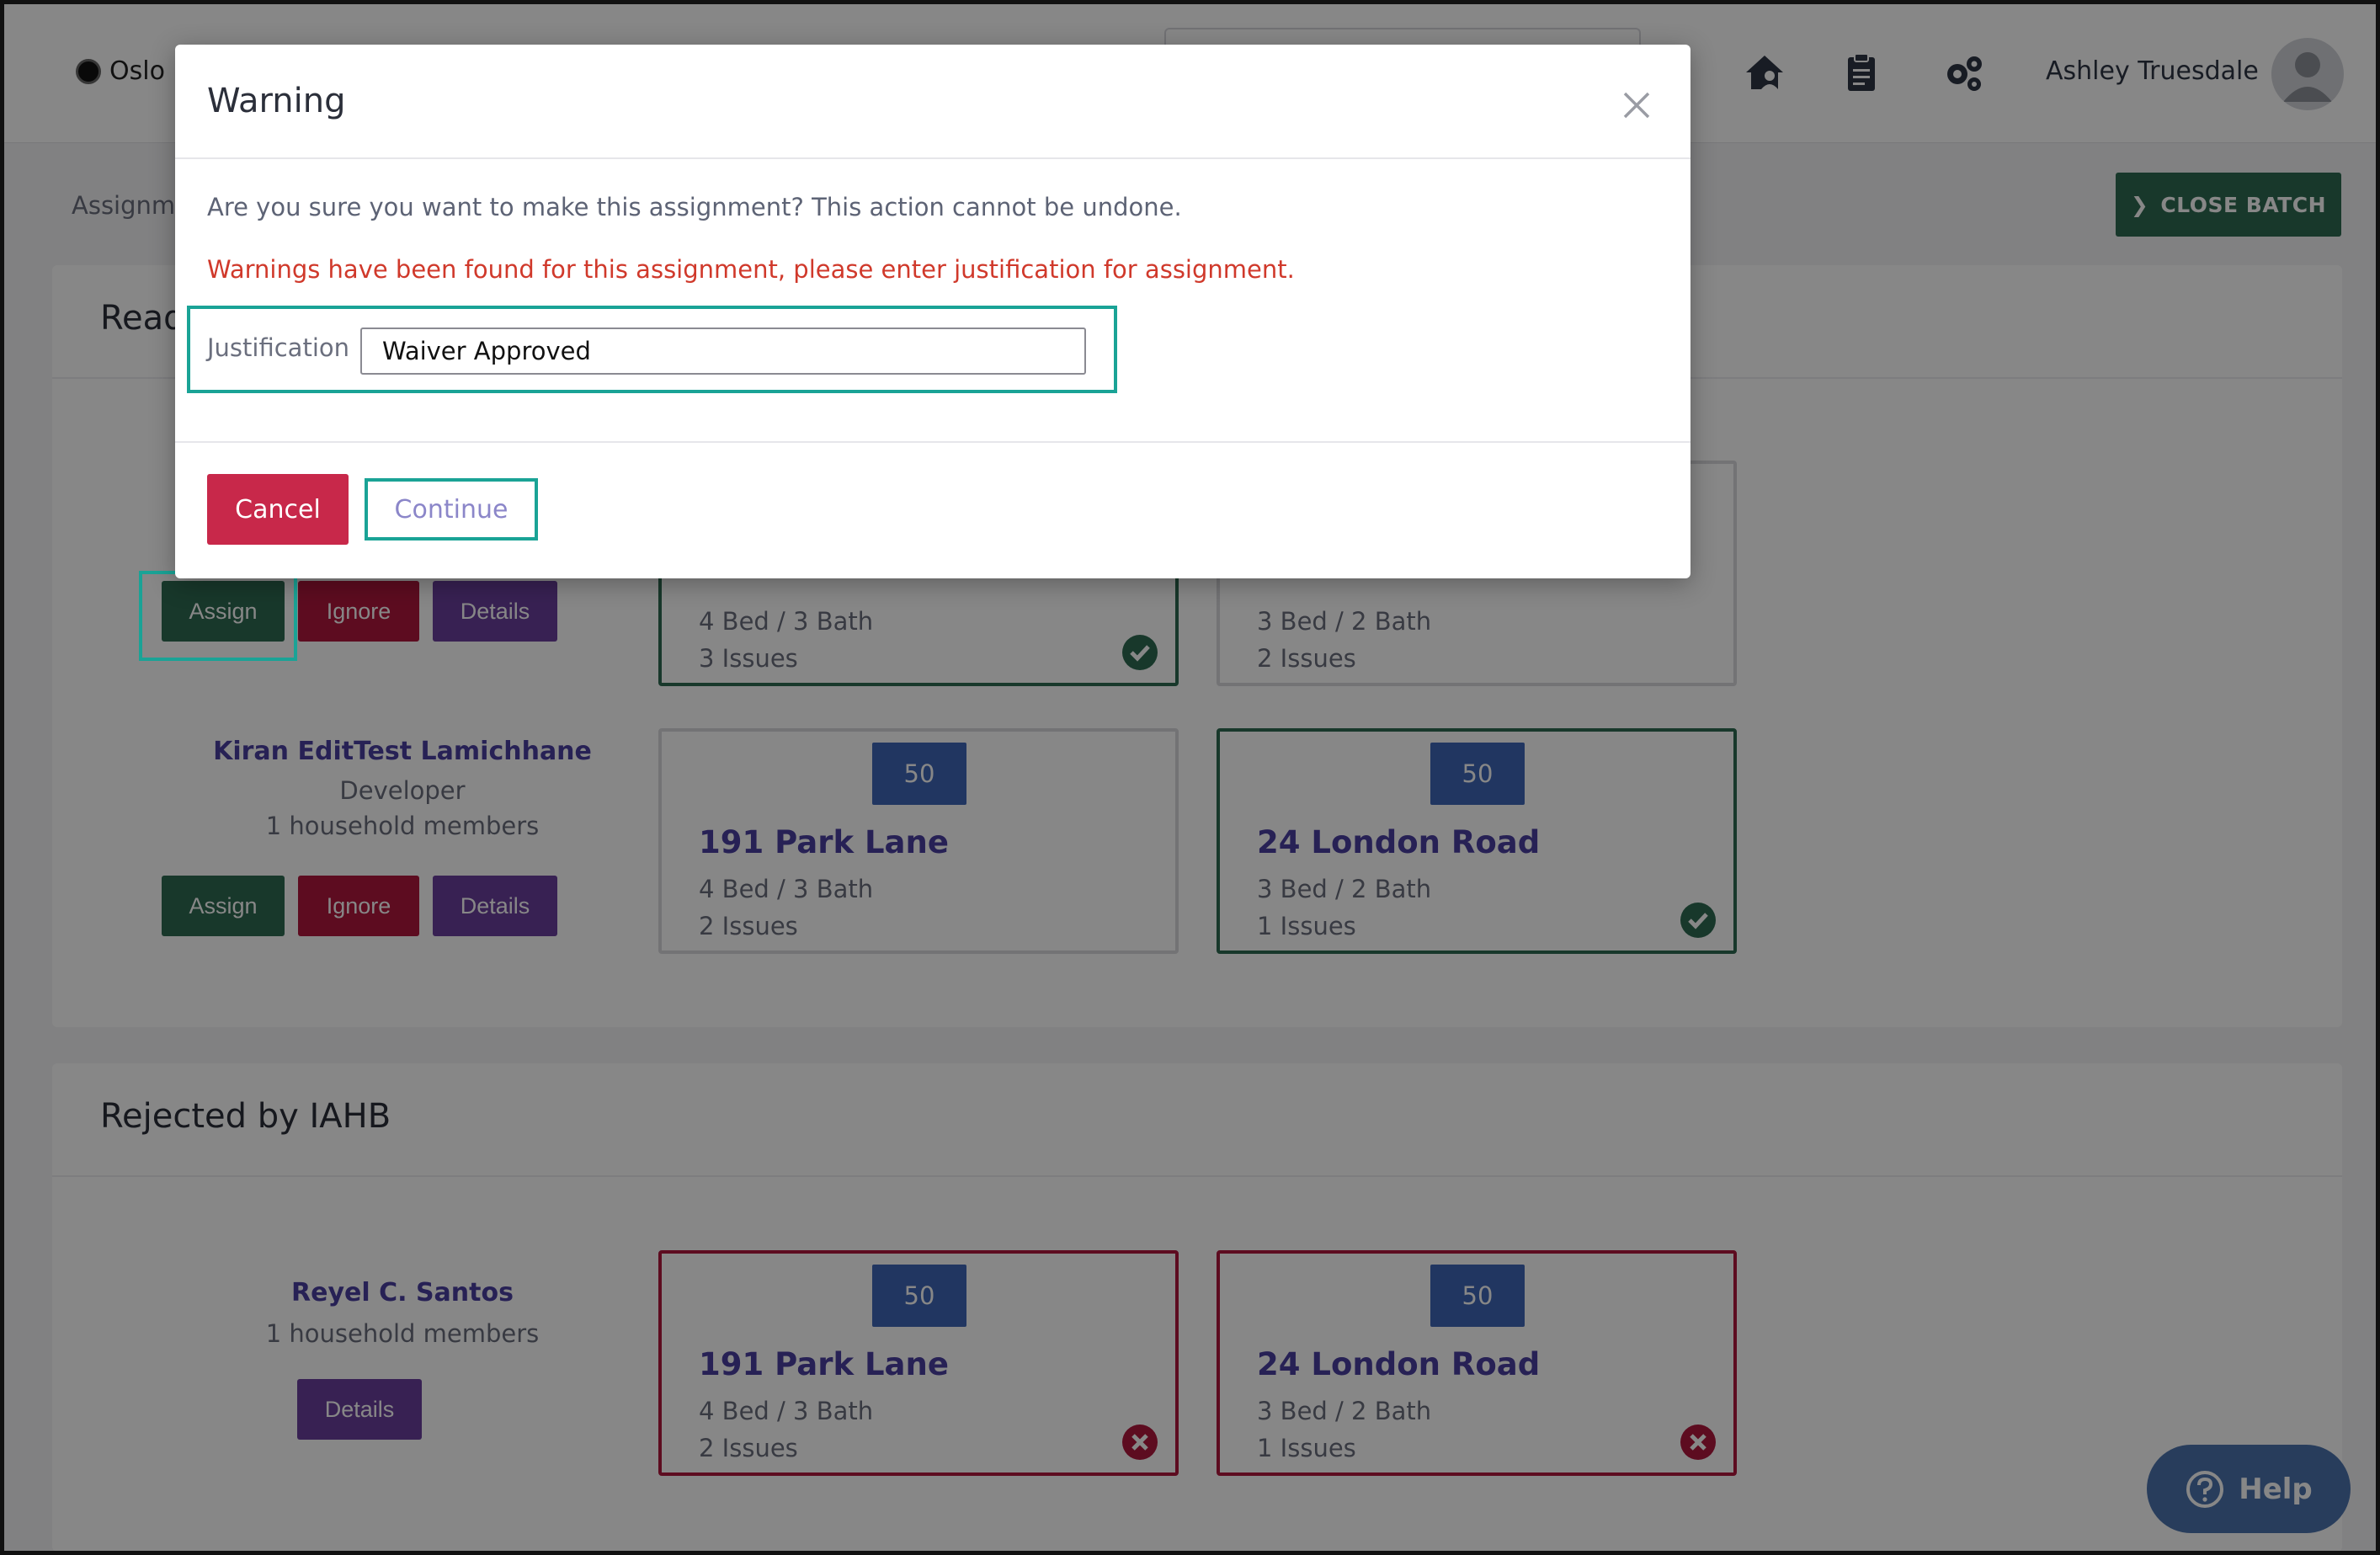 This screenshot has height=1555, width=2380. Describe the element at coordinates (403, 1313) in the screenshot. I see `applicant-info: Reyel C. Santos 1 household members` at that location.